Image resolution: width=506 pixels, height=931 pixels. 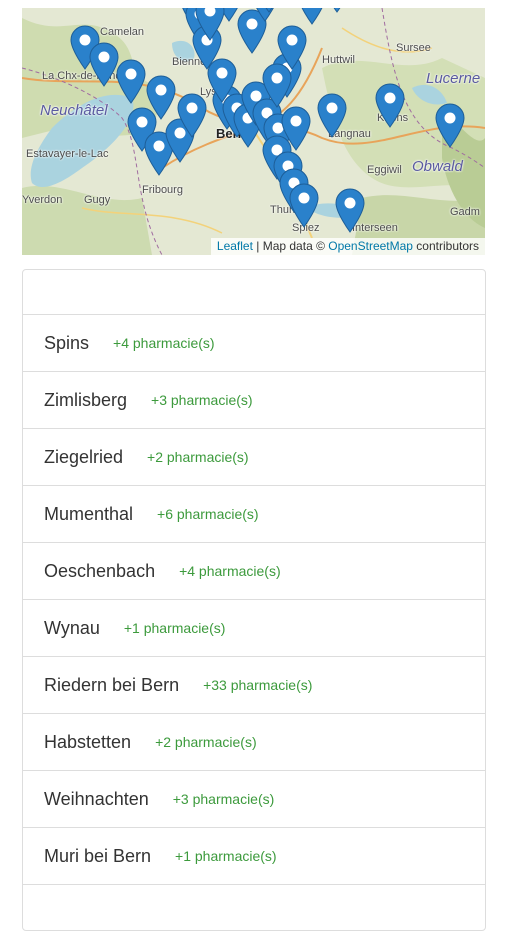 What do you see at coordinates (42, 200) in the screenshot?
I see `place-label: Yverdon` at bounding box center [42, 200].